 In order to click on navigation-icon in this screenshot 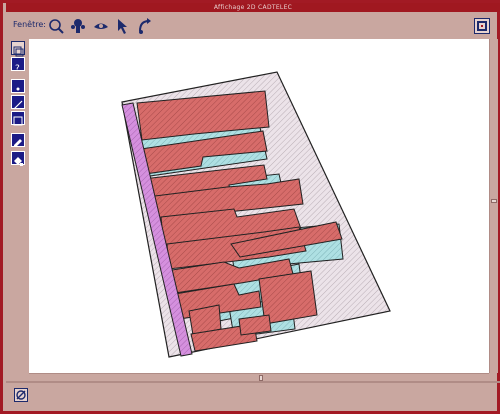, I will do `click(21, 395)`.